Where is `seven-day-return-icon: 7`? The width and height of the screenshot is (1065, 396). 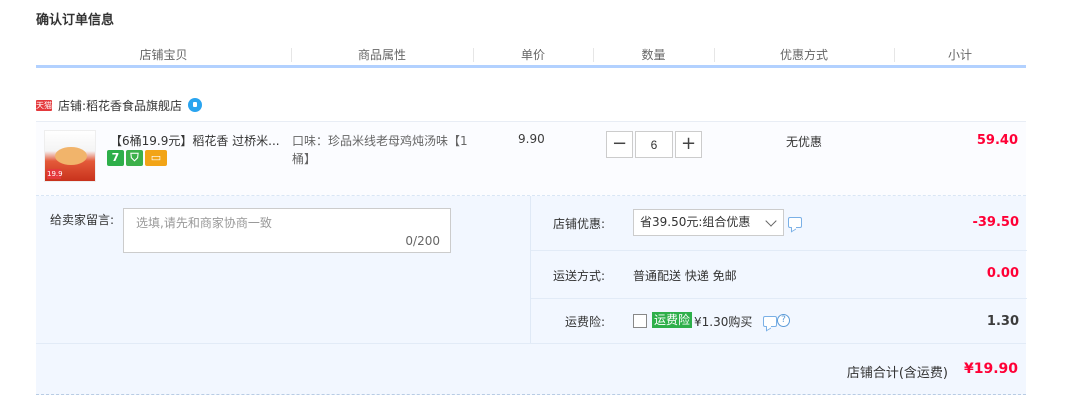 seven-day-return-icon: 7 is located at coordinates (115, 158).